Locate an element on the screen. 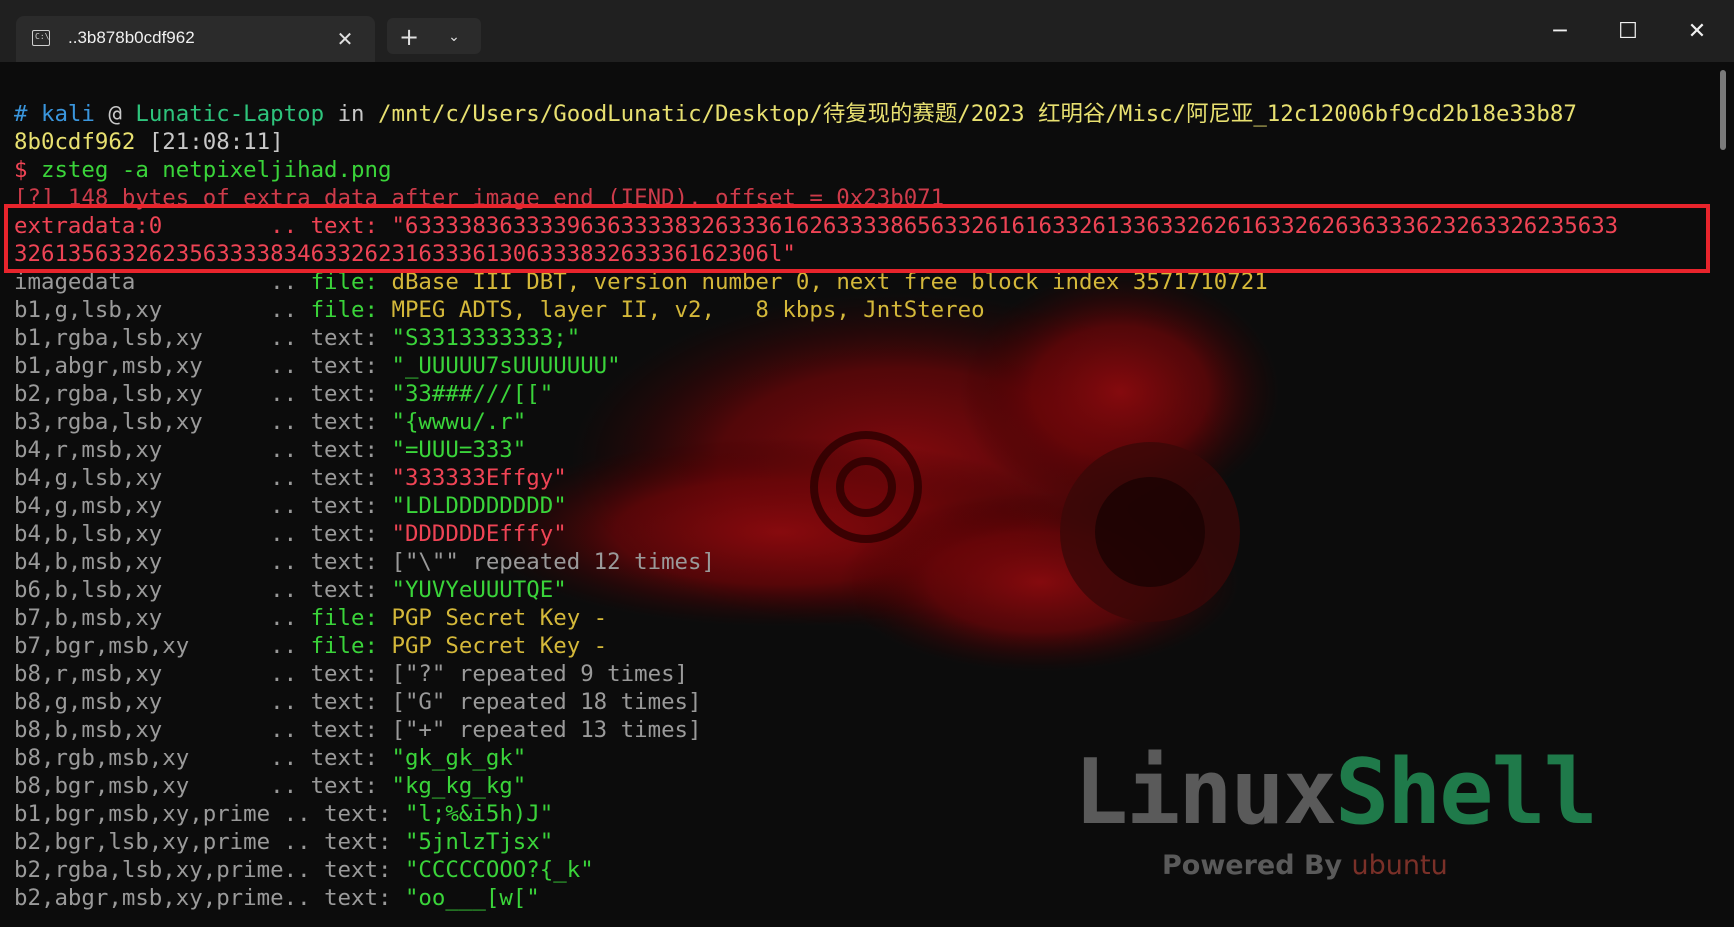 The image size is (1734, 927). result-key: b6,b,lsb,xy .. is located at coordinates (162, 590).